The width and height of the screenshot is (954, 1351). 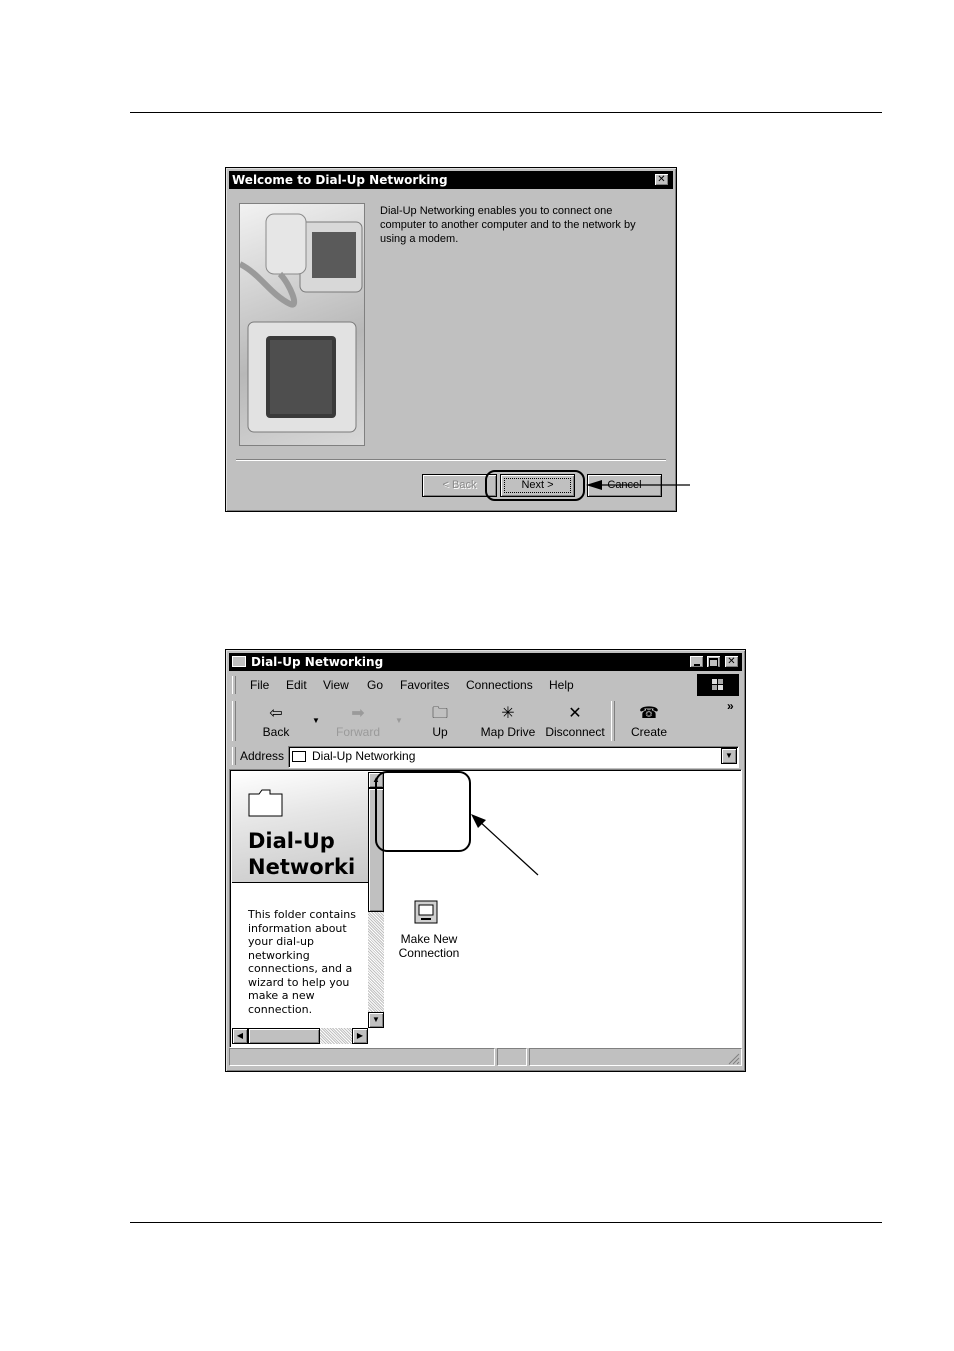 I want to click on menu-edit: Edit, so click(x=296, y=685).